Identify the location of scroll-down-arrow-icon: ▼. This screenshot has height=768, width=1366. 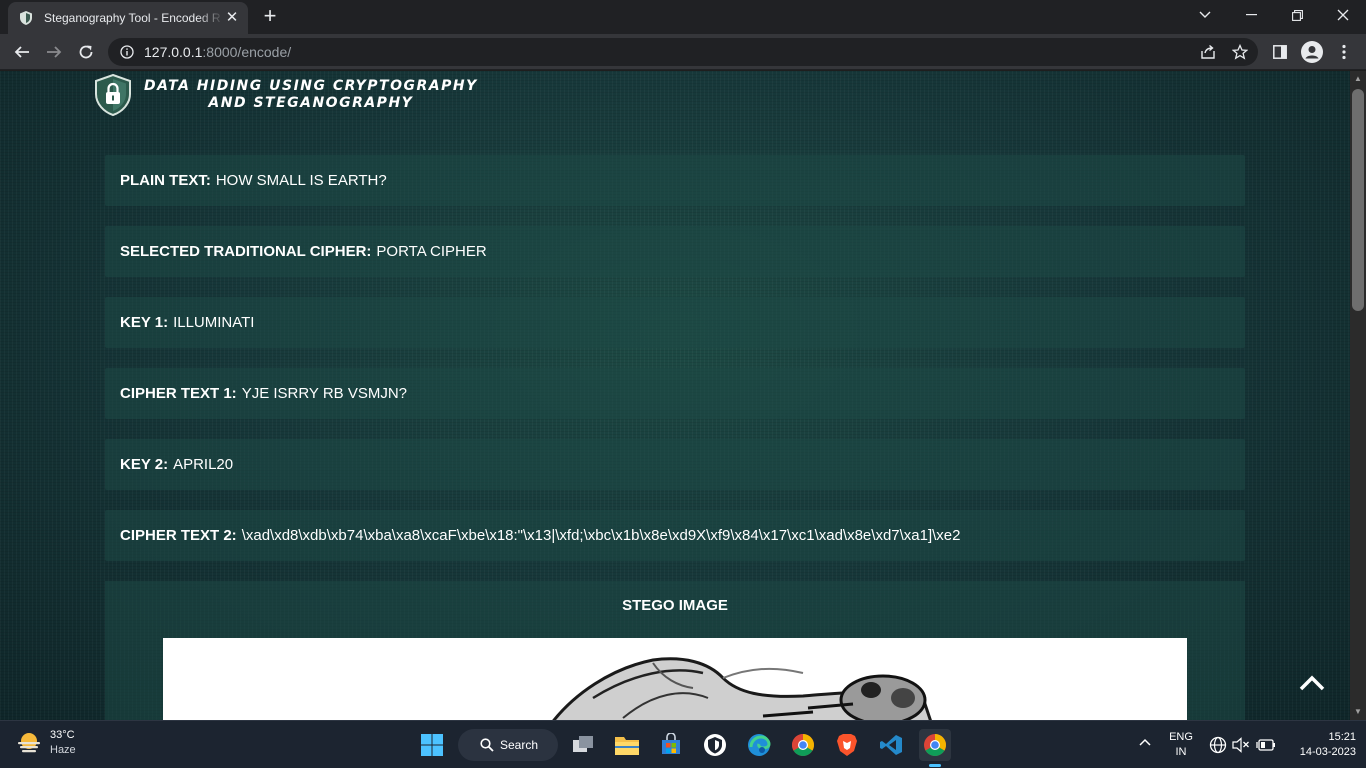
(1358, 712).